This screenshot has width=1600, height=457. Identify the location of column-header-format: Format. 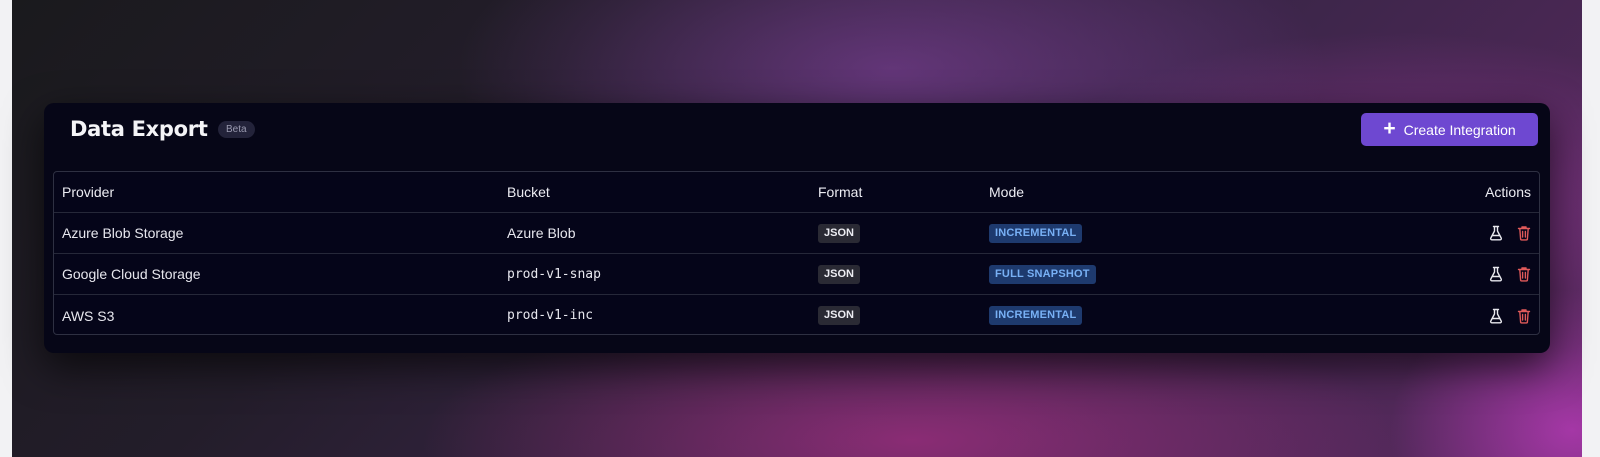
(840, 192).